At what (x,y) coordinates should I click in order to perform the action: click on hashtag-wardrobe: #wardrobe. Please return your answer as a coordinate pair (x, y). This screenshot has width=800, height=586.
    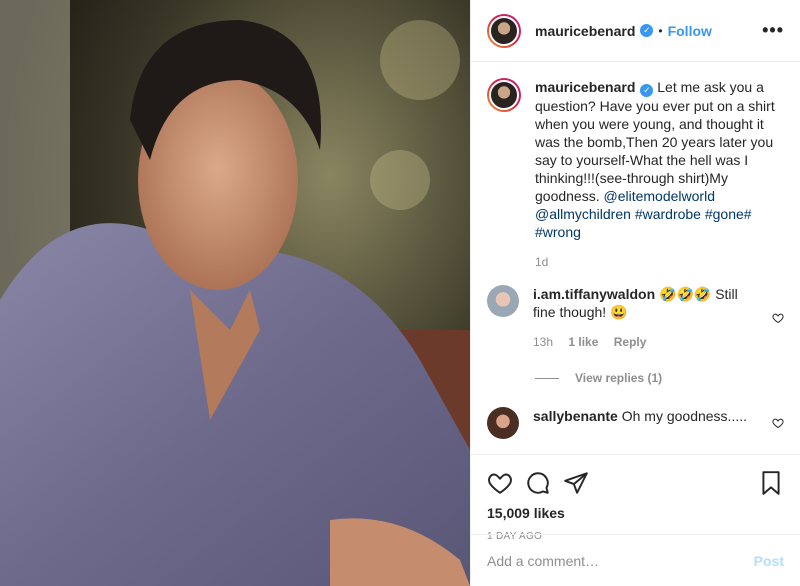
    Looking at the image, I should click on (668, 214).